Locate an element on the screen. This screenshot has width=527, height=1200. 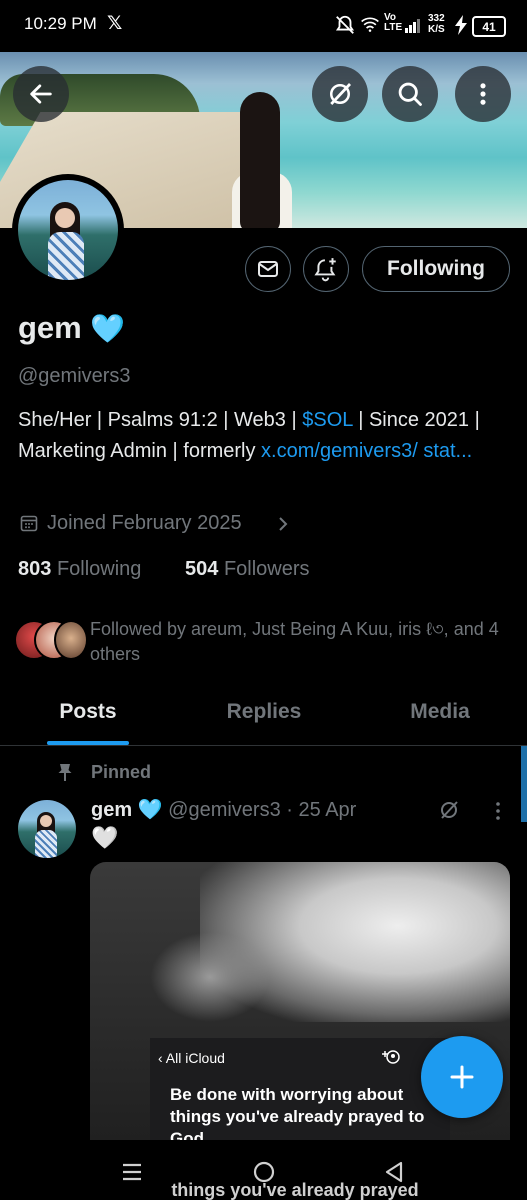
plus-icon is located at coordinates (462, 1077).